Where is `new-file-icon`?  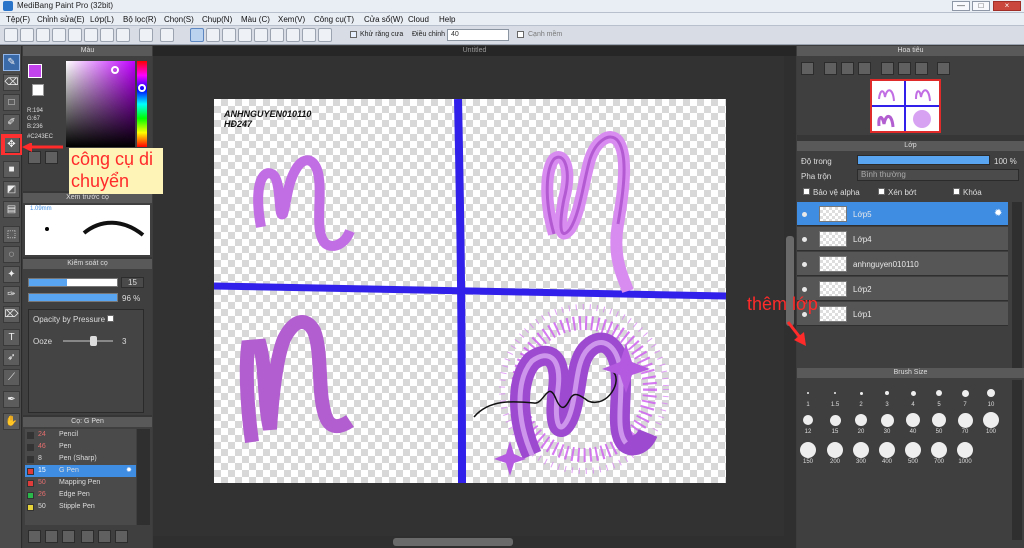 new-file-icon is located at coordinates (27, 35).